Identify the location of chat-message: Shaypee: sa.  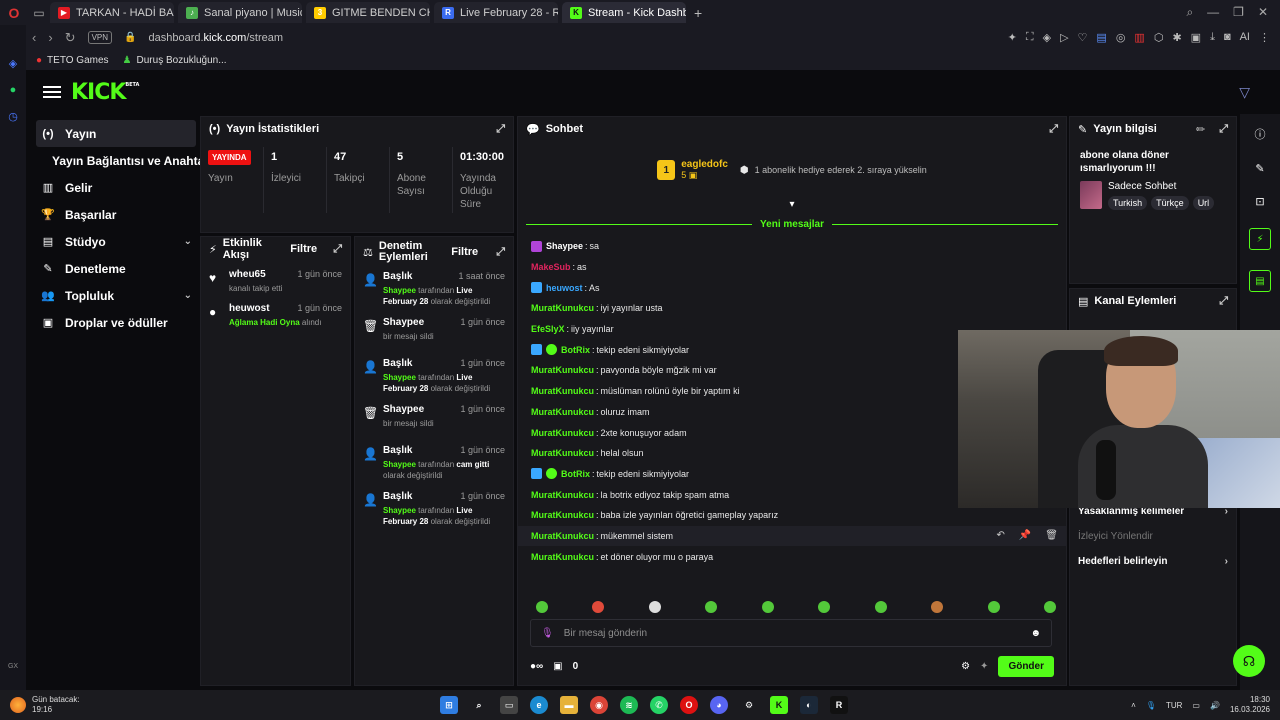
(792, 246).